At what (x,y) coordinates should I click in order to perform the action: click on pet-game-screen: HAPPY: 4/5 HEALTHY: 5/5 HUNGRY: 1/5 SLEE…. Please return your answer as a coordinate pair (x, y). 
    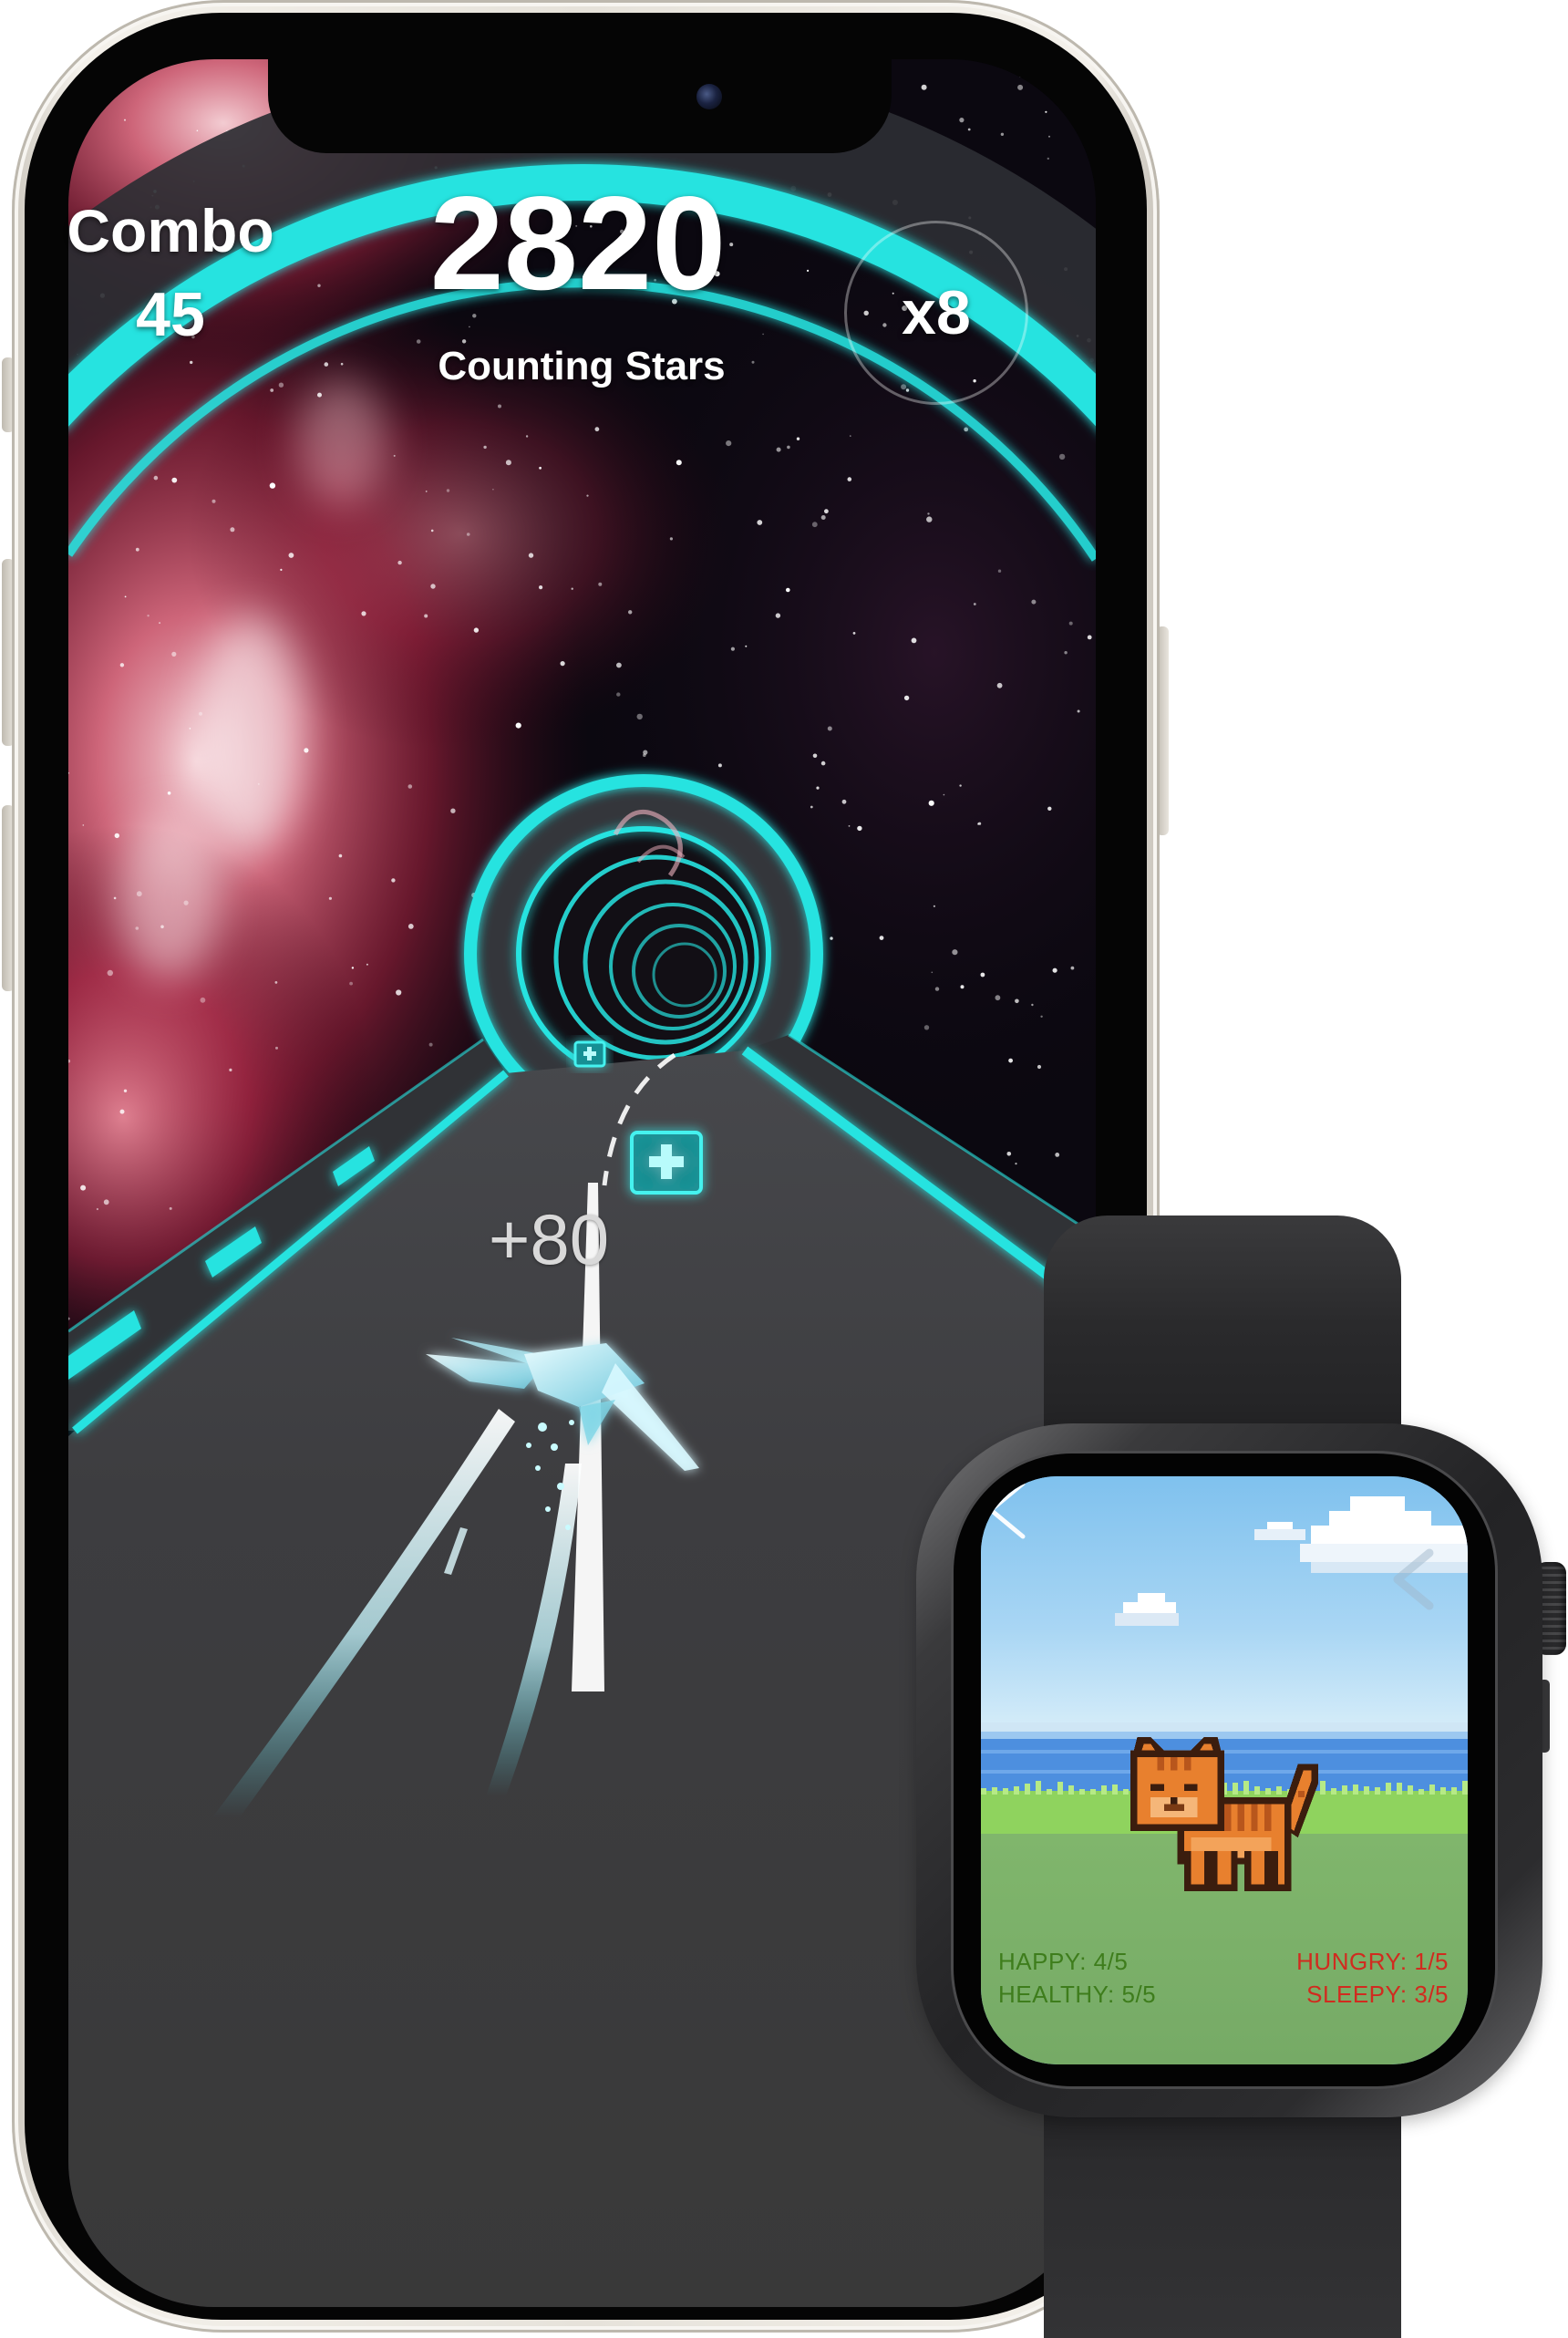
    Looking at the image, I should click on (1224, 1770).